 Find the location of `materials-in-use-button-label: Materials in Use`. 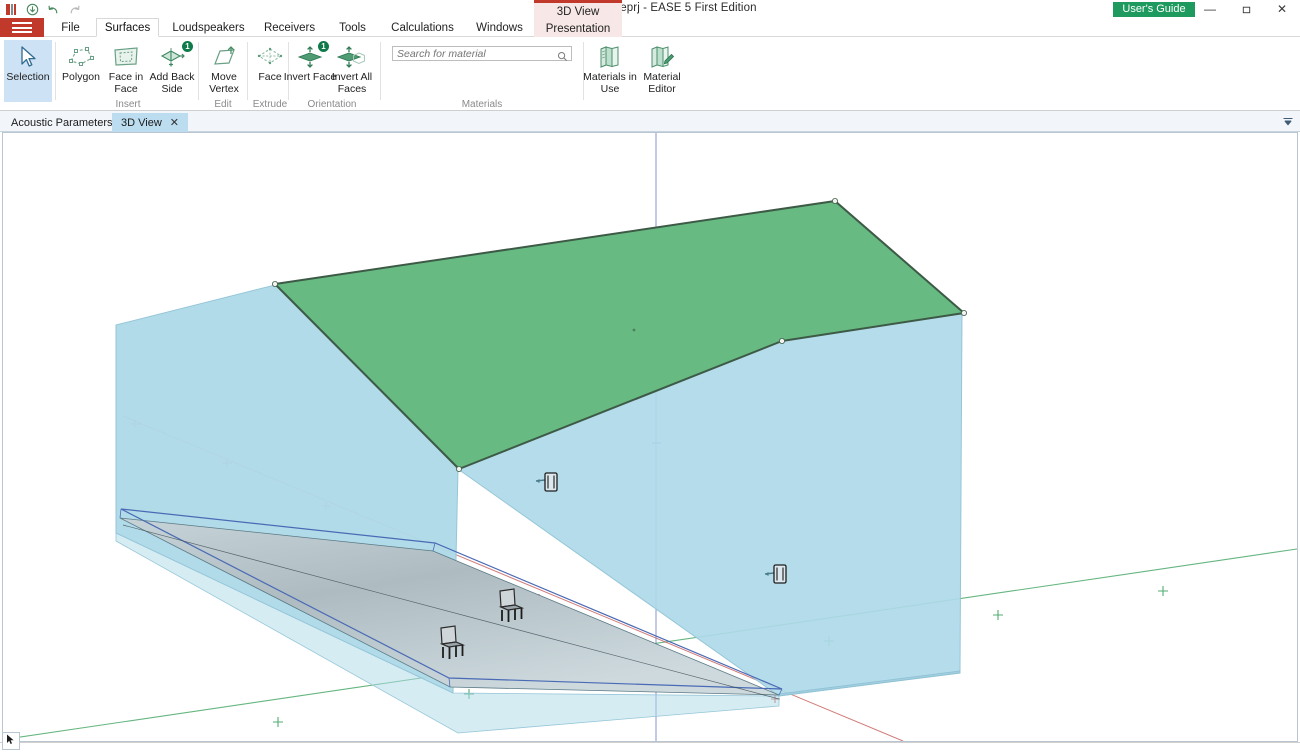

materials-in-use-button-label: Materials in Use is located at coordinates (610, 83).